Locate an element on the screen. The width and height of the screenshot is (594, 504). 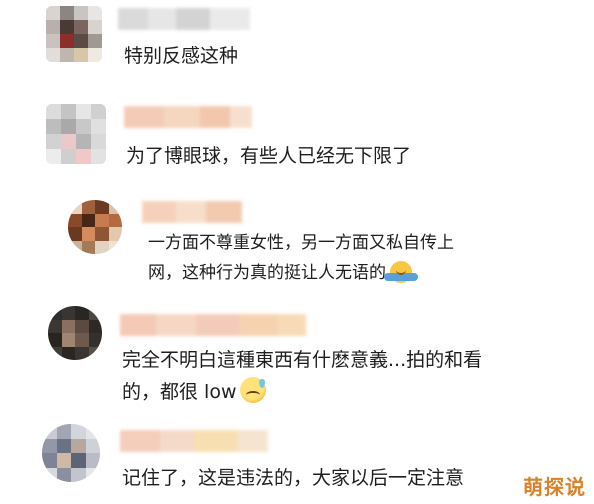
comment-text: 特别反感这种 is located at coordinates (181, 56).